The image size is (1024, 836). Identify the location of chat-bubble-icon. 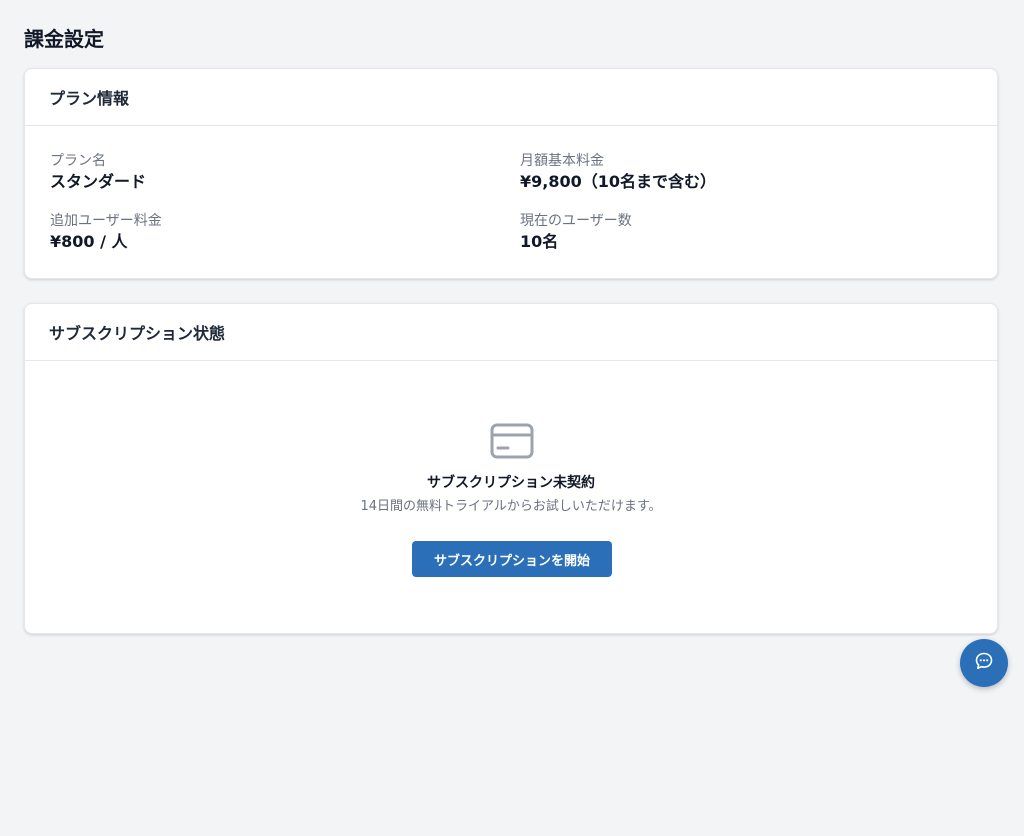
(984, 663).